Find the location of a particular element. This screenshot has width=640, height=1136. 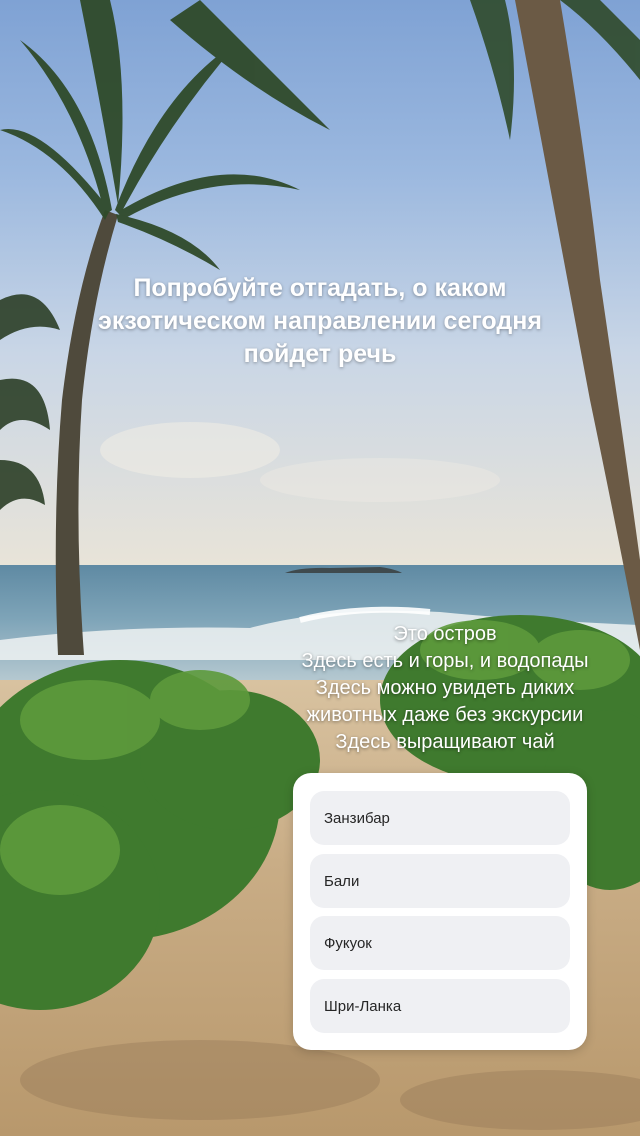

hint-line: Здесь можно увидеть диких is located at coordinates (445, 688).